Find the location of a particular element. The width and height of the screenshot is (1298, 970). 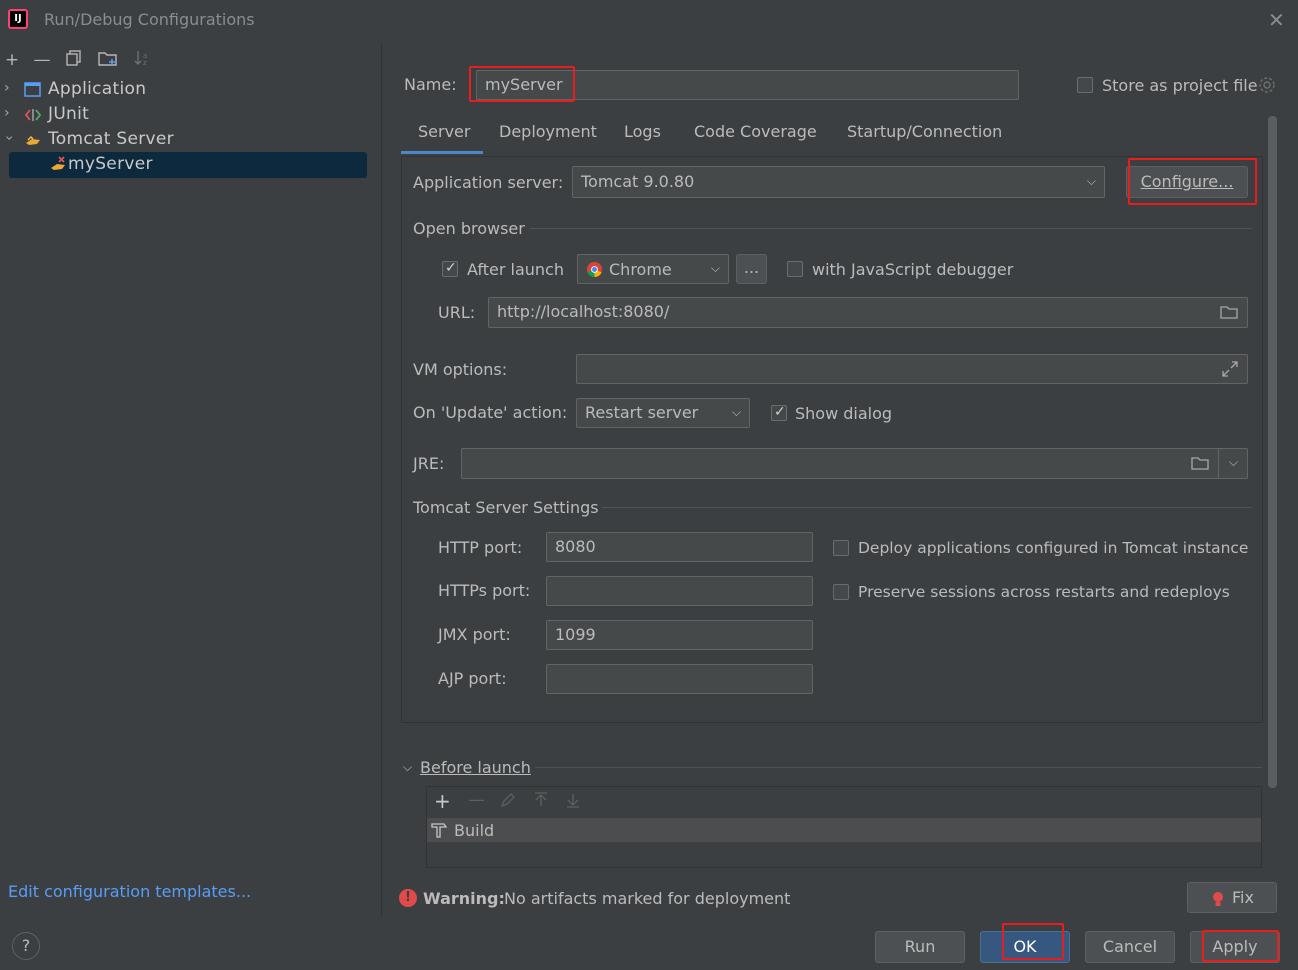

gear-icon is located at coordinates (1267, 87).